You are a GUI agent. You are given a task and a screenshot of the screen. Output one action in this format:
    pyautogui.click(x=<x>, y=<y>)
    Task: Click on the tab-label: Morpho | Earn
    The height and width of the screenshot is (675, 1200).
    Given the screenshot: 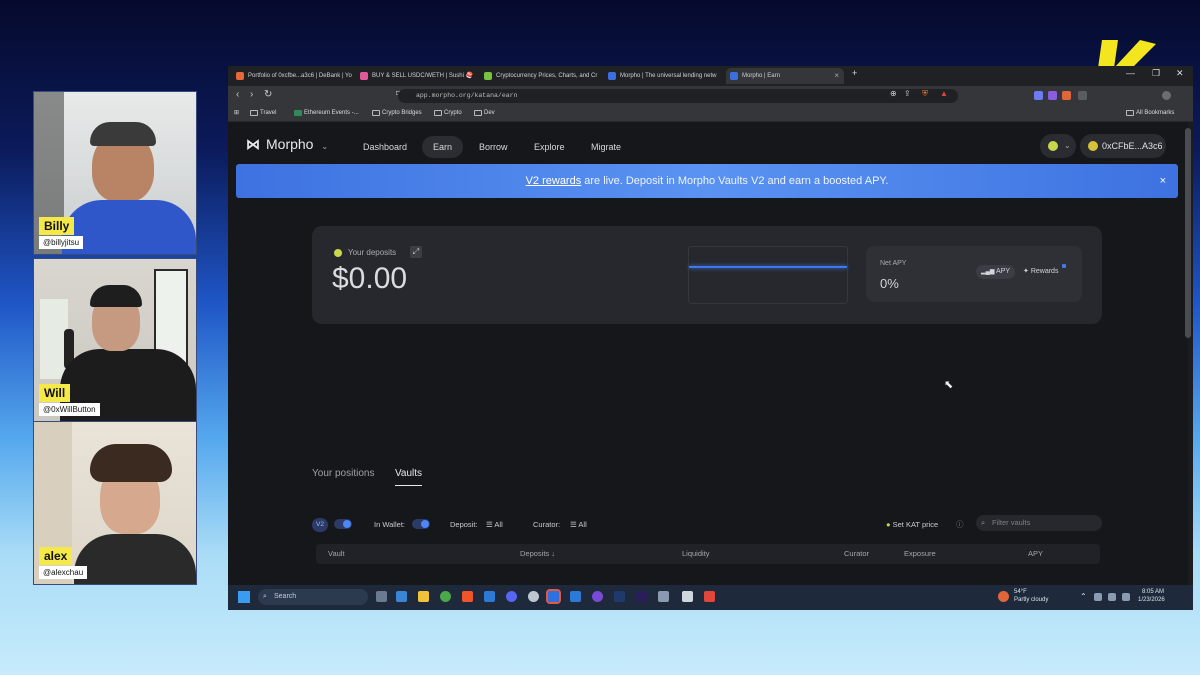 What is the action you would take?
    pyautogui.click(x=761, y=76)
    